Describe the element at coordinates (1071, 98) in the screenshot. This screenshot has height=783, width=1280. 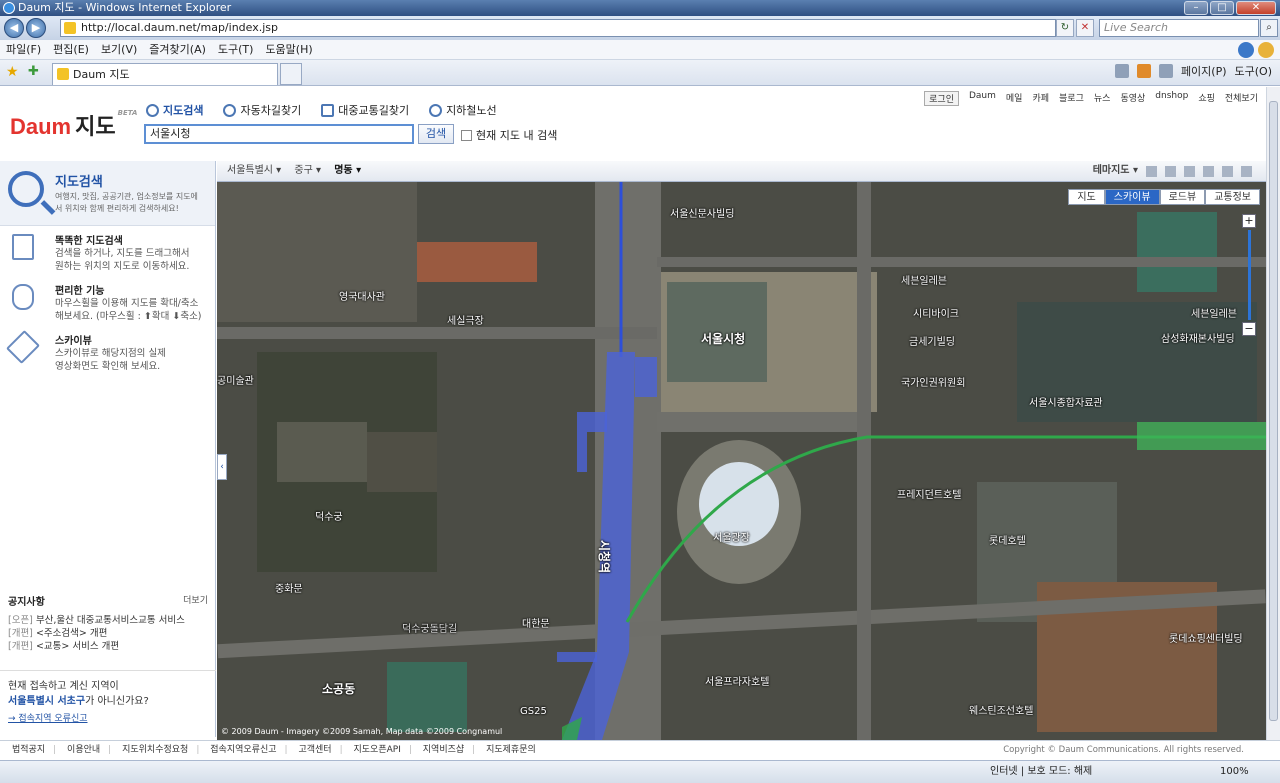
I see `link-blog: 블로그` at that location.